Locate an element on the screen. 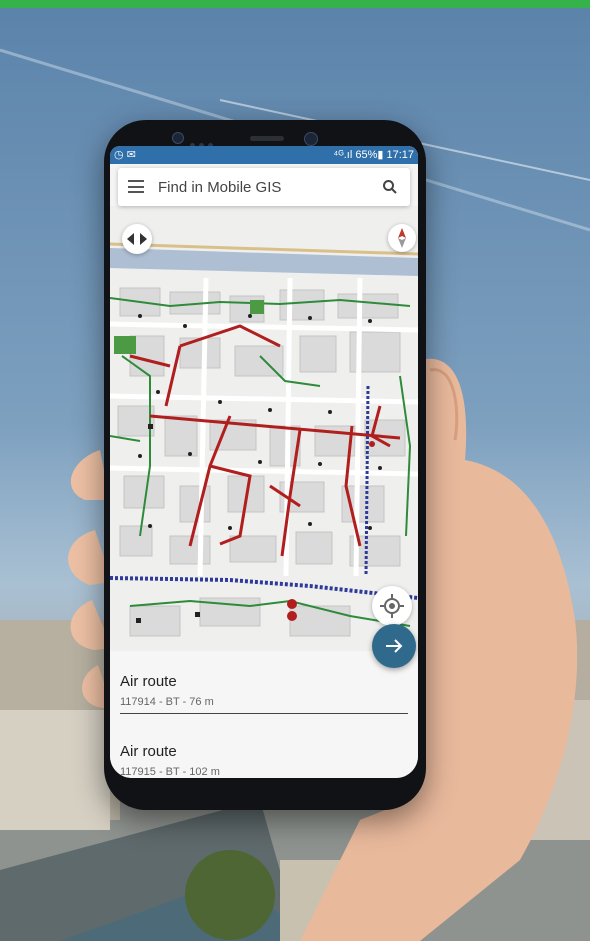 The image size is (590, 941). status-text: ⁴ᴳ.ıl 65%▮ 17:17 is located at coordinates (373, 155).